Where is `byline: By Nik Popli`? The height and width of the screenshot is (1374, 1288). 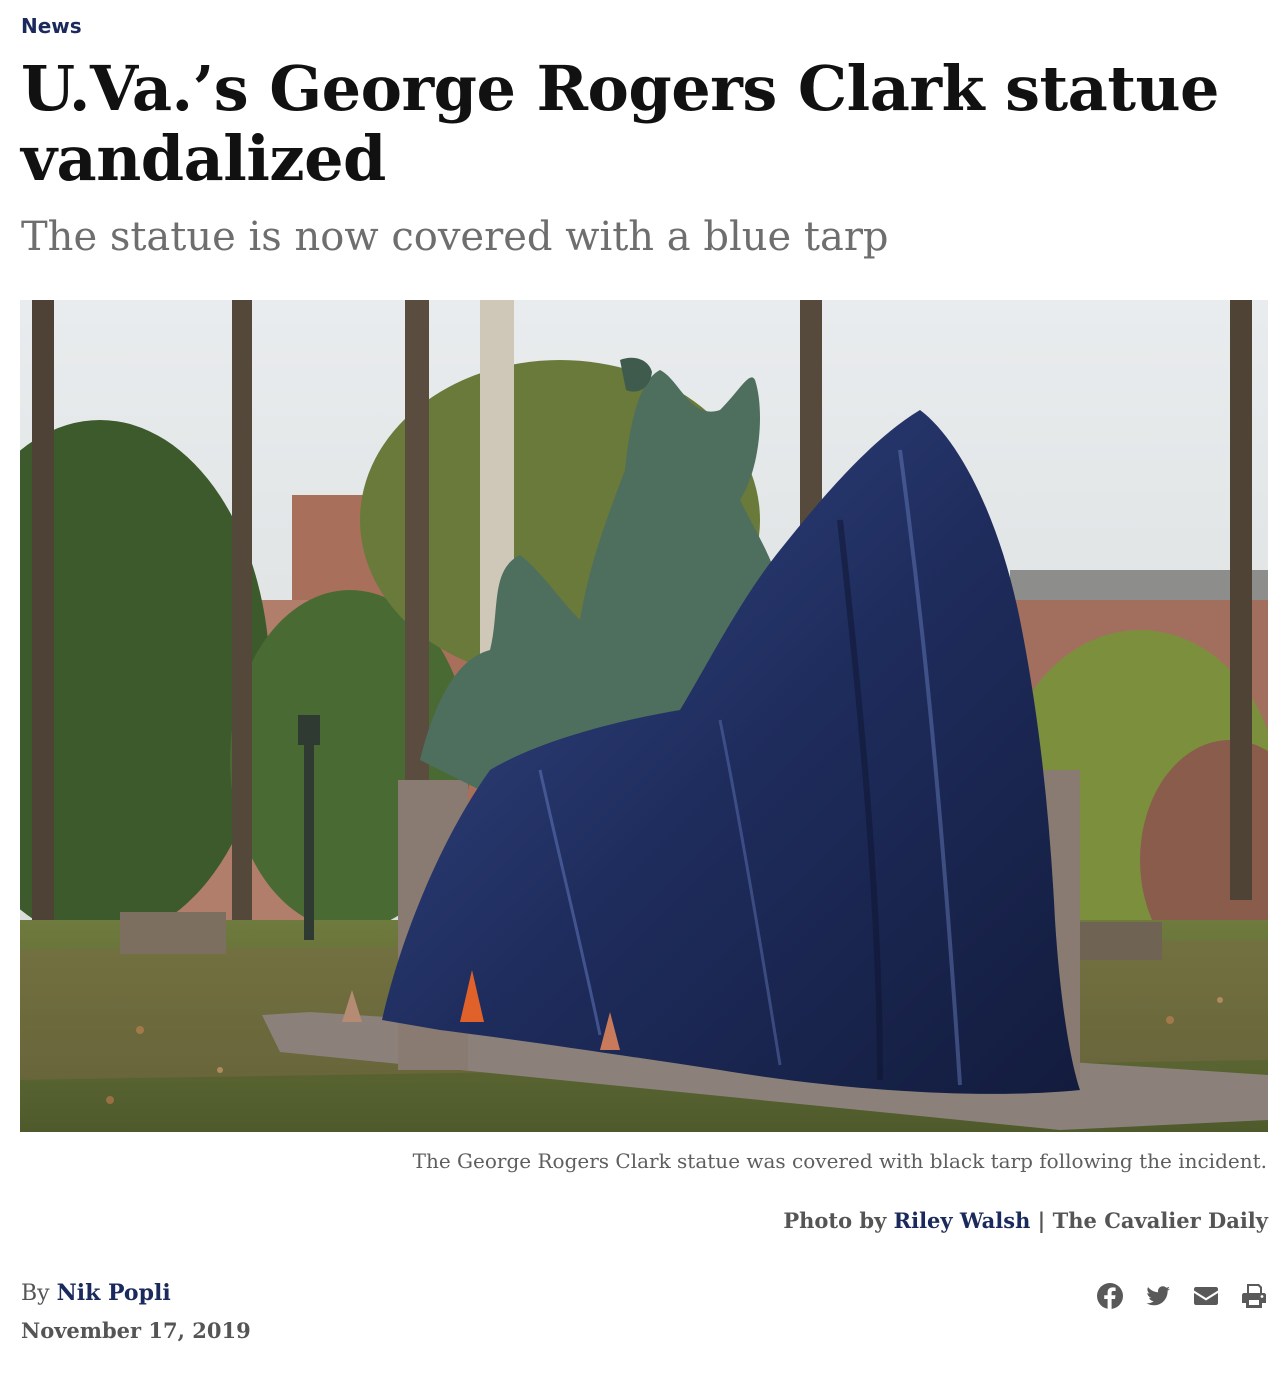 byline: By Nik Popli is located at coordinates (96, 1293).